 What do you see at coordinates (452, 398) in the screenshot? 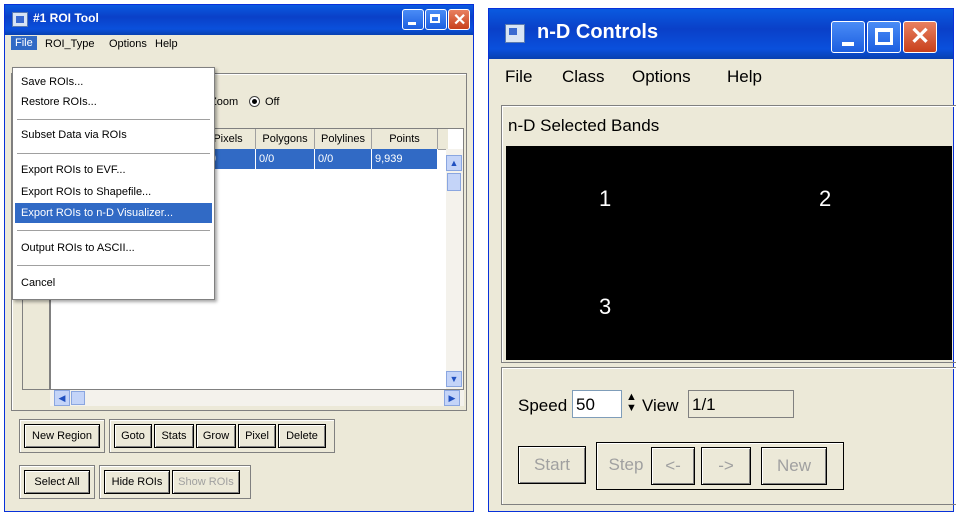
I see `scroll-right-icon: ▶` at bounding box center [452, 398].